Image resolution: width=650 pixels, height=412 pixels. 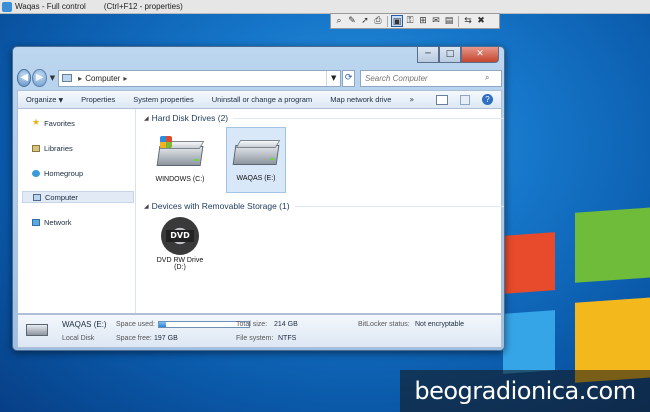 What do you see at coordinates (134, 338) in the screenshot?
I see `space-free-label: Space free:` at bounding box center [134, 338].